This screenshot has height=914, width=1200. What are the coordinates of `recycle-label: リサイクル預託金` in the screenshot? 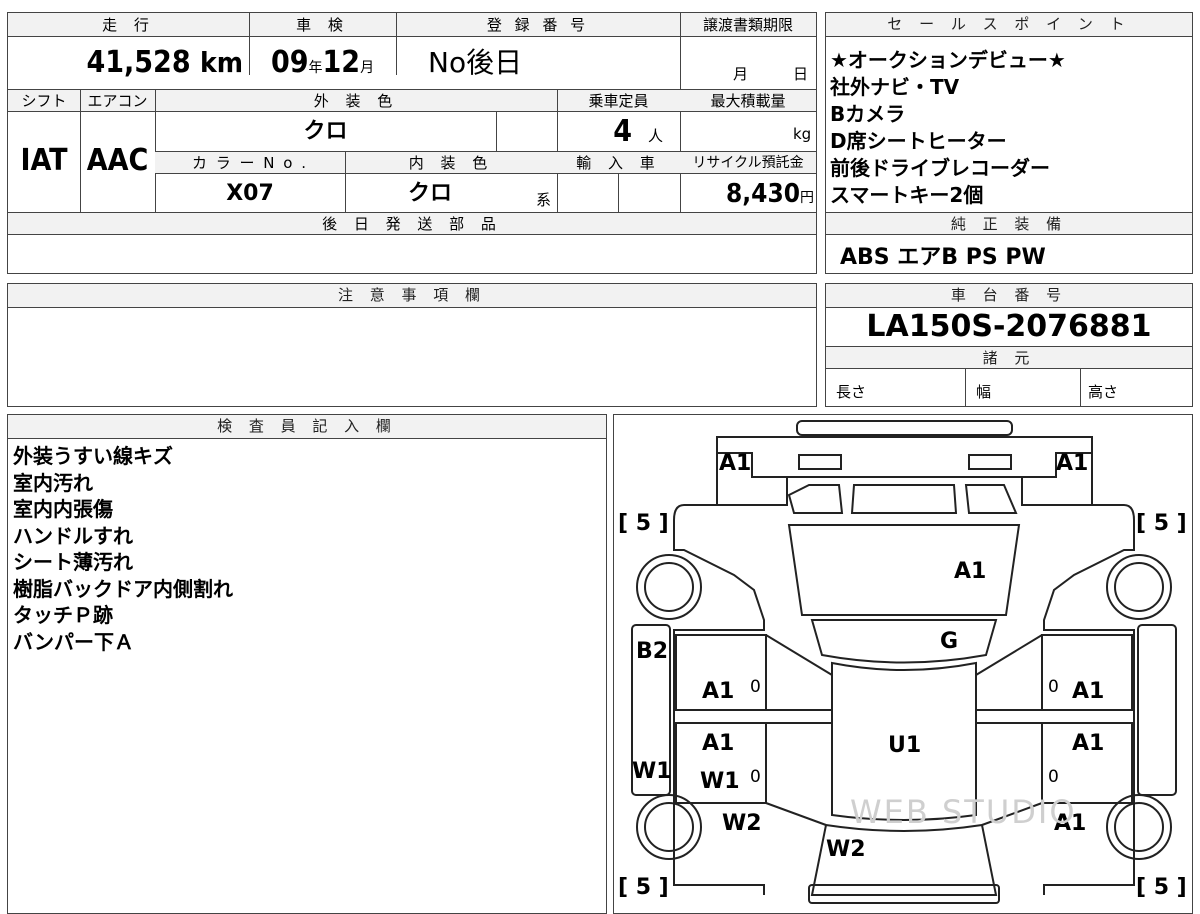 It's located at (748, 163).